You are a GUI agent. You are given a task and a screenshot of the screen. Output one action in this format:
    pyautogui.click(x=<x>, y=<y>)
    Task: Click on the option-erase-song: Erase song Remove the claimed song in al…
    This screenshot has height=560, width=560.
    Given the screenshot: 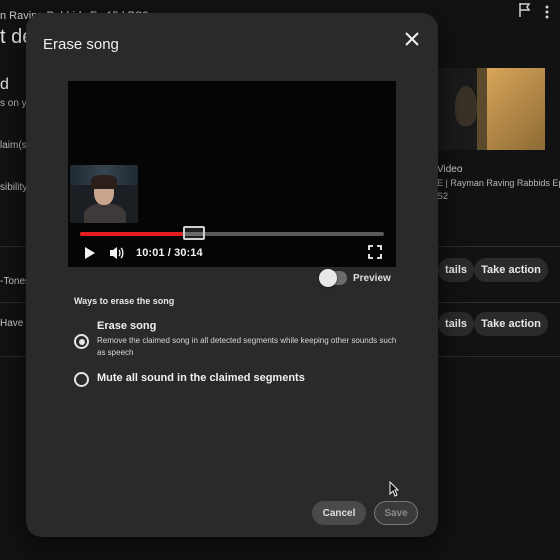 What is the action you would take?
    pyautogui.click(x=237, y=339)
    